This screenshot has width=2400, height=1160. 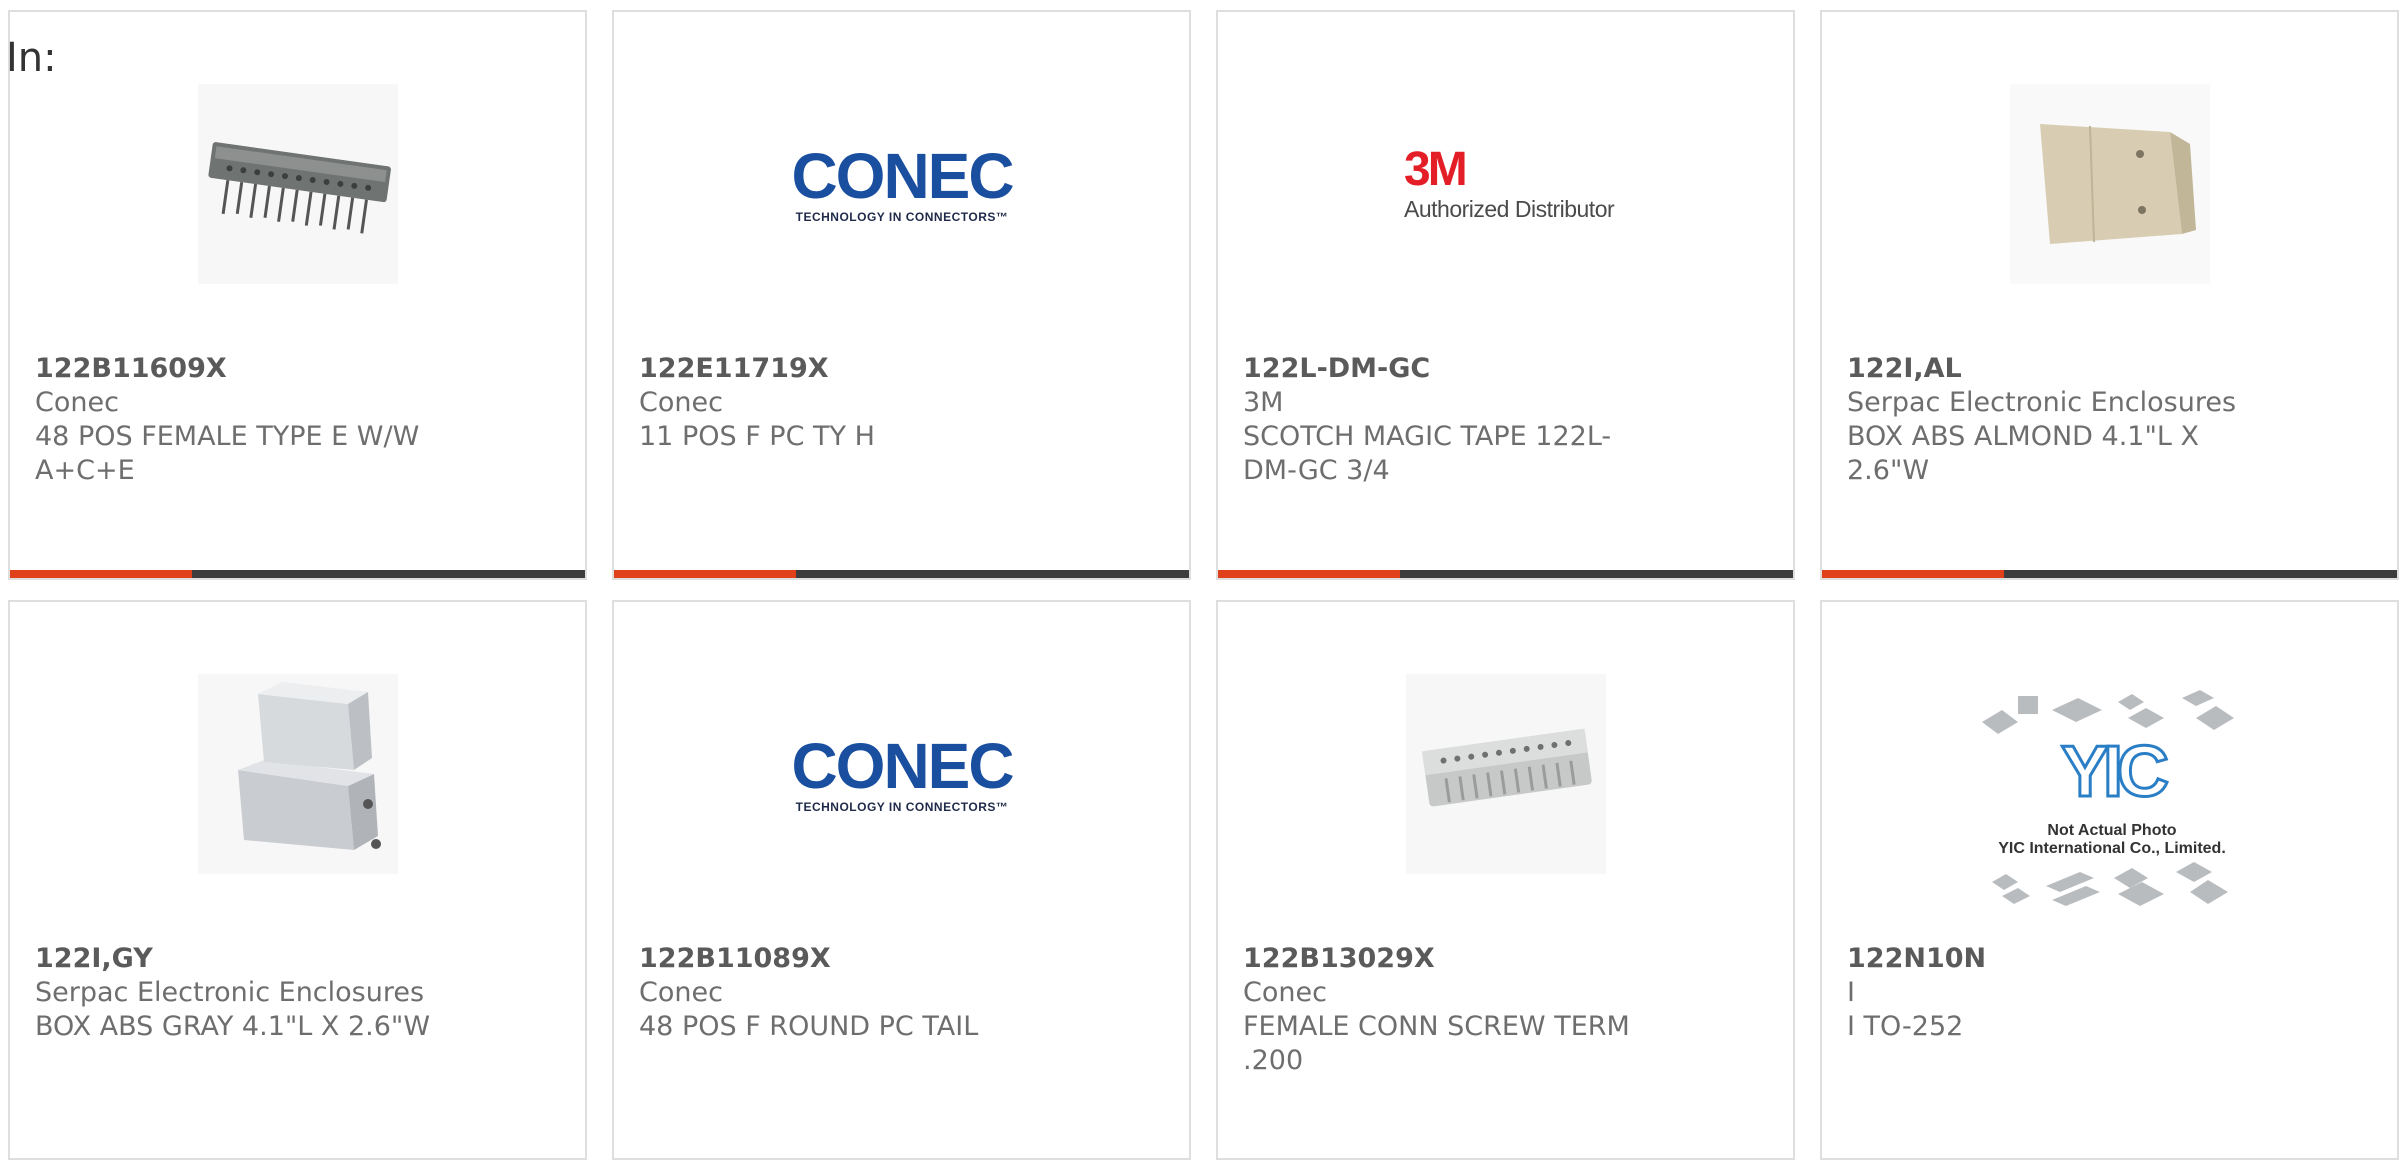 What do you see at coordinates (31, 58) in the screenshot?
I see `page-heading: In:` at bounding box center [31, 58].